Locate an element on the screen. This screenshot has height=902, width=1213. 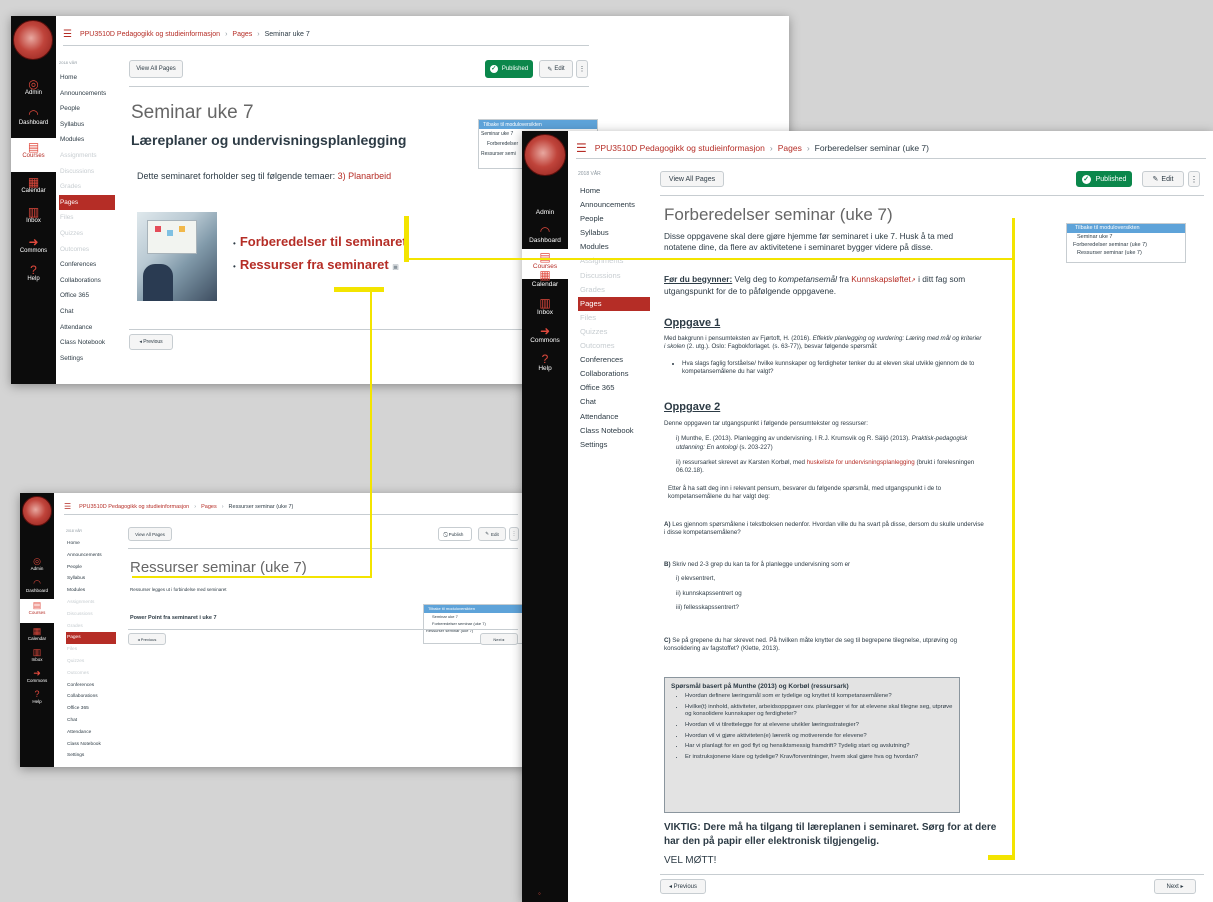
module-nav-item: Forberedelser seminar (uke 7) is located at coordinates (1126, 245).